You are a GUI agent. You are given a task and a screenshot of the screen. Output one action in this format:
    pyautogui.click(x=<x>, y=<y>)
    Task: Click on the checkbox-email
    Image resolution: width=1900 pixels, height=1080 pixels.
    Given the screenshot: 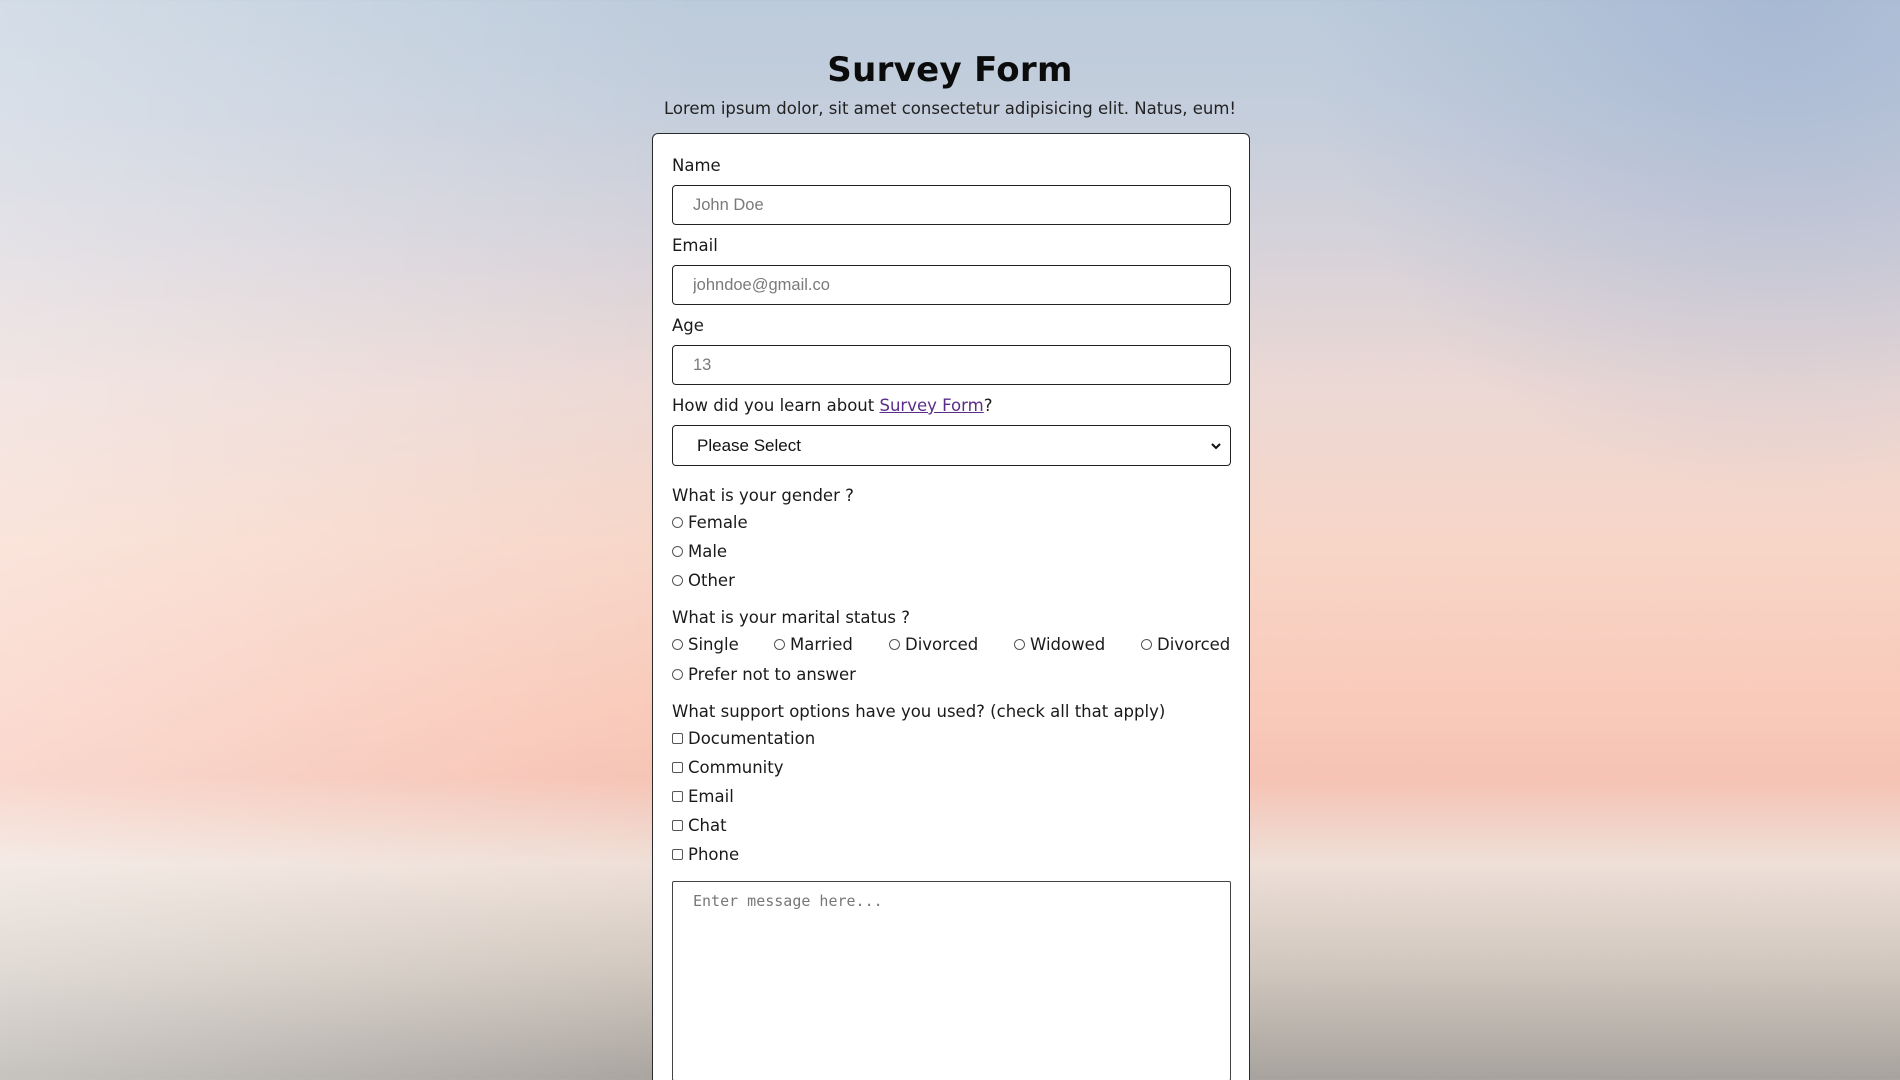 What is the action you would take?
    pyautogui.click(x=677, y=796)
    